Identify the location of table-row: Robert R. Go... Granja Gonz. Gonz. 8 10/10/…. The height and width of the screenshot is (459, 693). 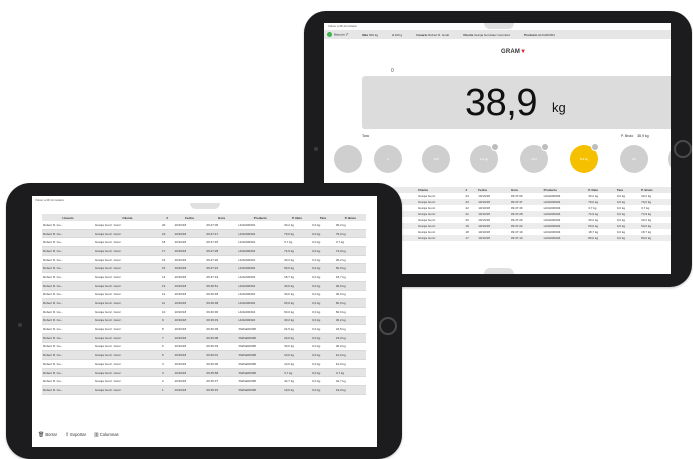
(204, 329).